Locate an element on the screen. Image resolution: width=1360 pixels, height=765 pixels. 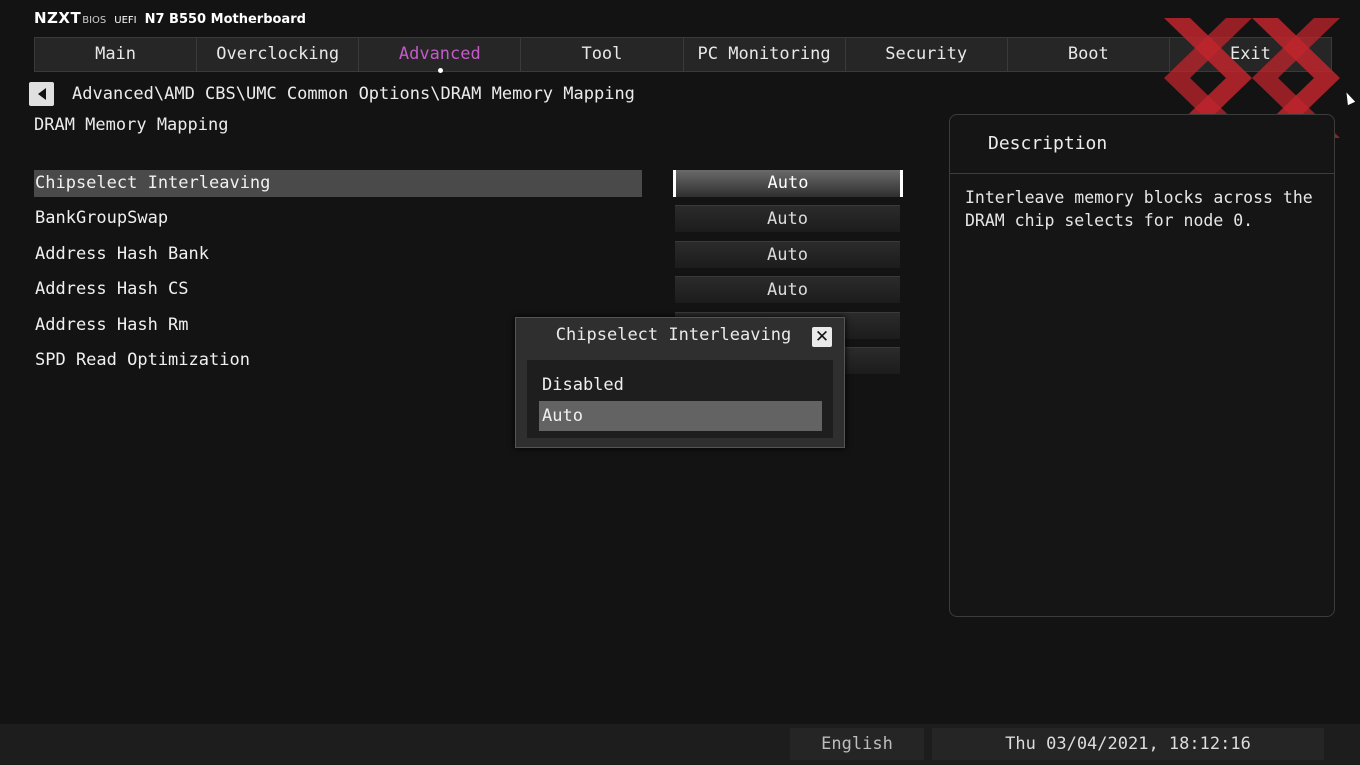
tab-pc-monitoring: PC Monitoring is located at coordinates (765, 54).